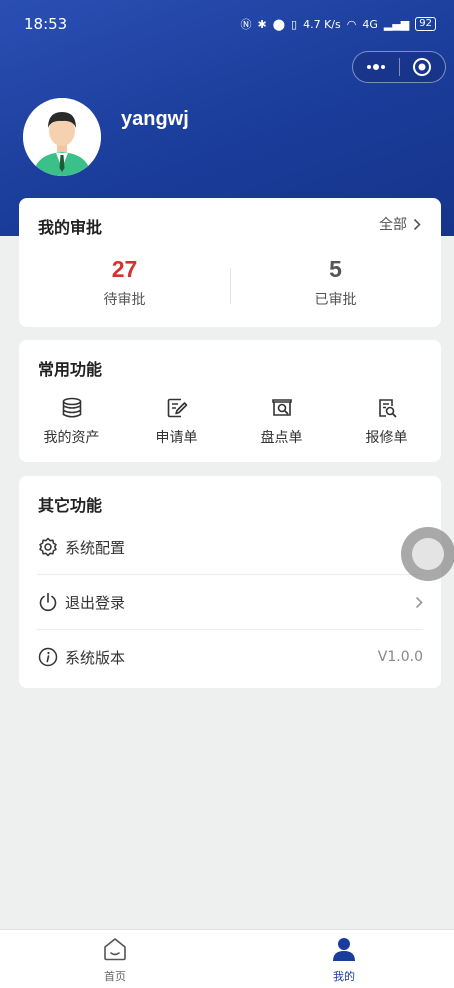 The width and height of the screenshot is (454, 988). What do you see at coordinates (124, 269) in the screenshot?
I see `pending-count: 27` at bounding box center [124, 269].